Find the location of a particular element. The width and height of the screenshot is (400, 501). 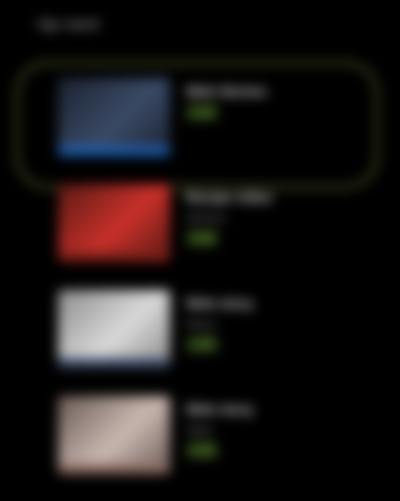

video-title: Recipe video is located at coordinates (229, 197).